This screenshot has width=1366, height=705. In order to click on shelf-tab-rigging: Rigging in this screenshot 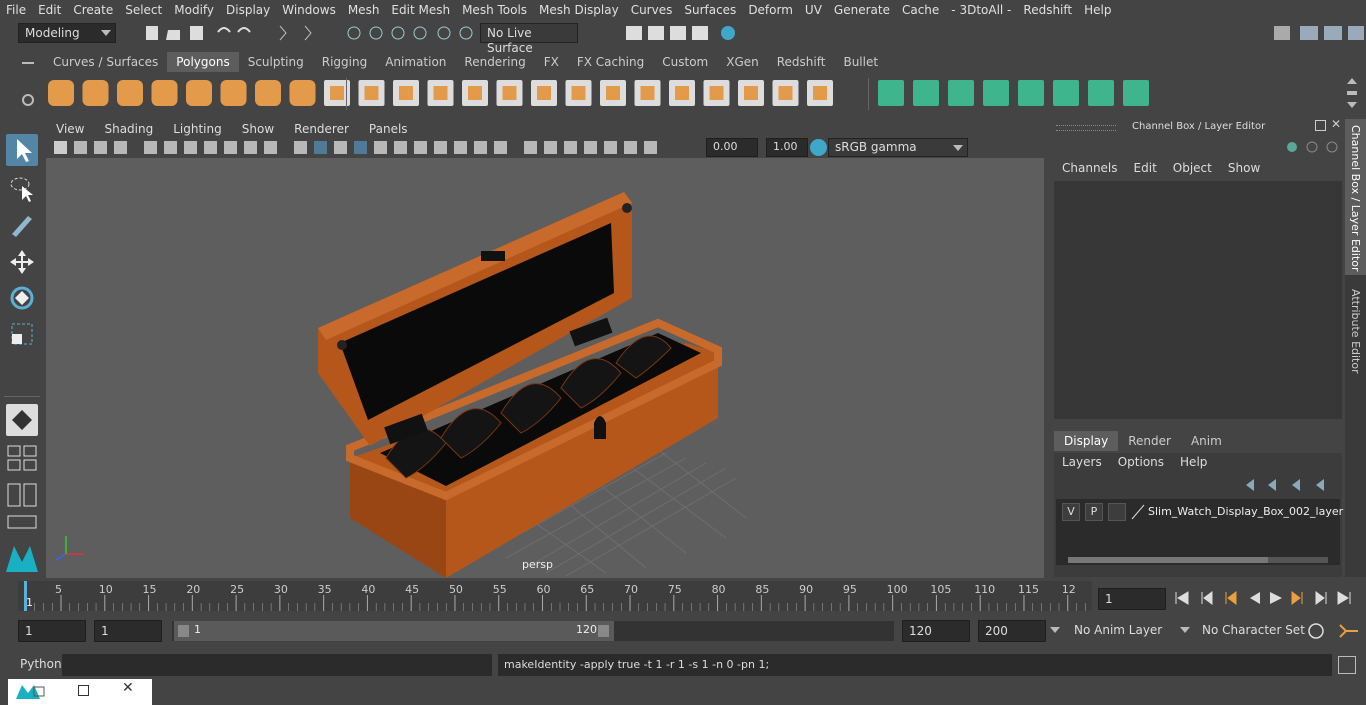, I will do `click(344, 62)`.